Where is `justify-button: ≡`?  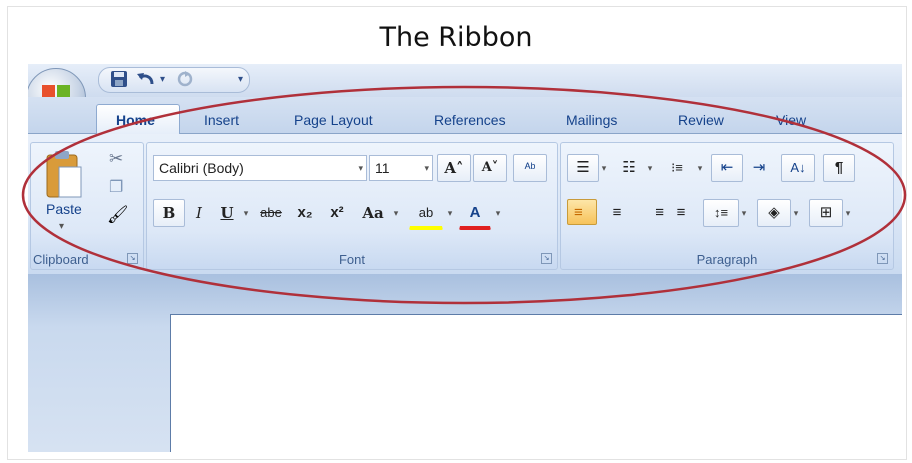 justify-button: ≡ is located at coordinates (681, 213).